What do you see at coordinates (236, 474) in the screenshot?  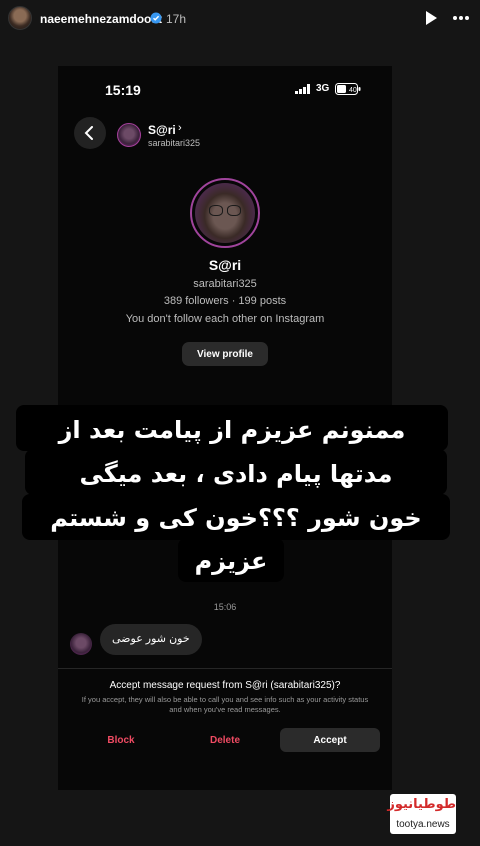 I see `caption-line-2: مدتها پیام دادی ، بعد میگی` at bounding box center [236, 474].